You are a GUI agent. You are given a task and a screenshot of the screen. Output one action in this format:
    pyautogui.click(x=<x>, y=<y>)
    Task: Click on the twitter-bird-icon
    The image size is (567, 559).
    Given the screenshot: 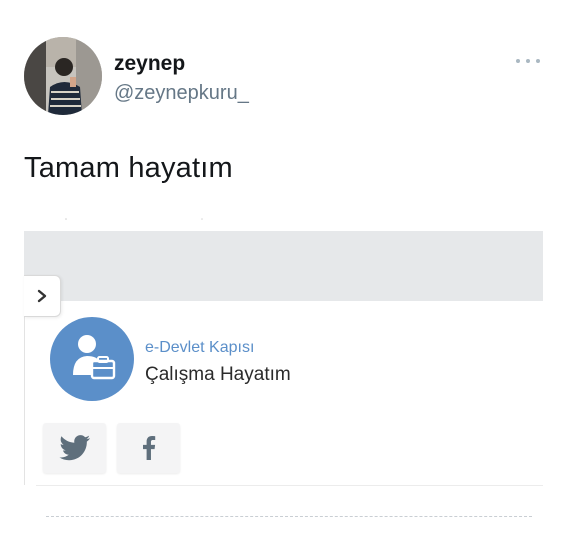 What is the action you would take?
    pyautogui.click(x=74, y=448)
    